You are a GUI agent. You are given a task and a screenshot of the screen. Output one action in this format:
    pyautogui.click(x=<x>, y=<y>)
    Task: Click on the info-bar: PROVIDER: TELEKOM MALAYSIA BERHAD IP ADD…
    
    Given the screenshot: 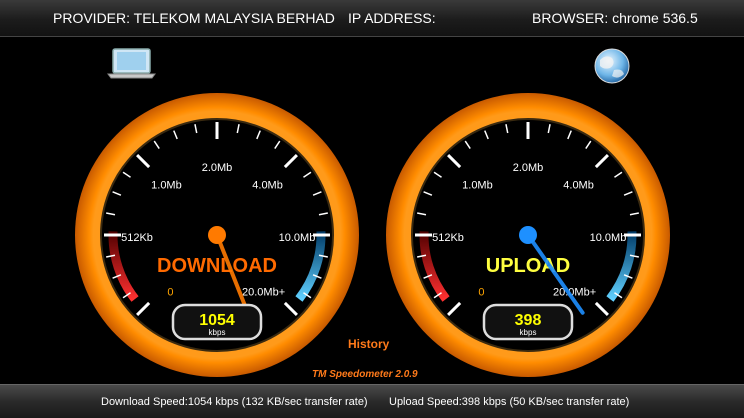 What is the action you would take?
    pyautogui.click(x=372, y=18)
    